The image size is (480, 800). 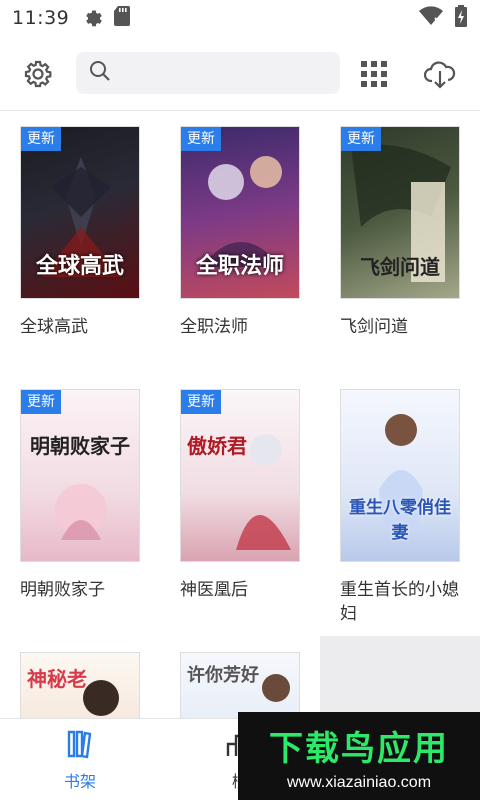 I want to click on book-cover: 飞剑问道 更新, so click(x=400, y=212).